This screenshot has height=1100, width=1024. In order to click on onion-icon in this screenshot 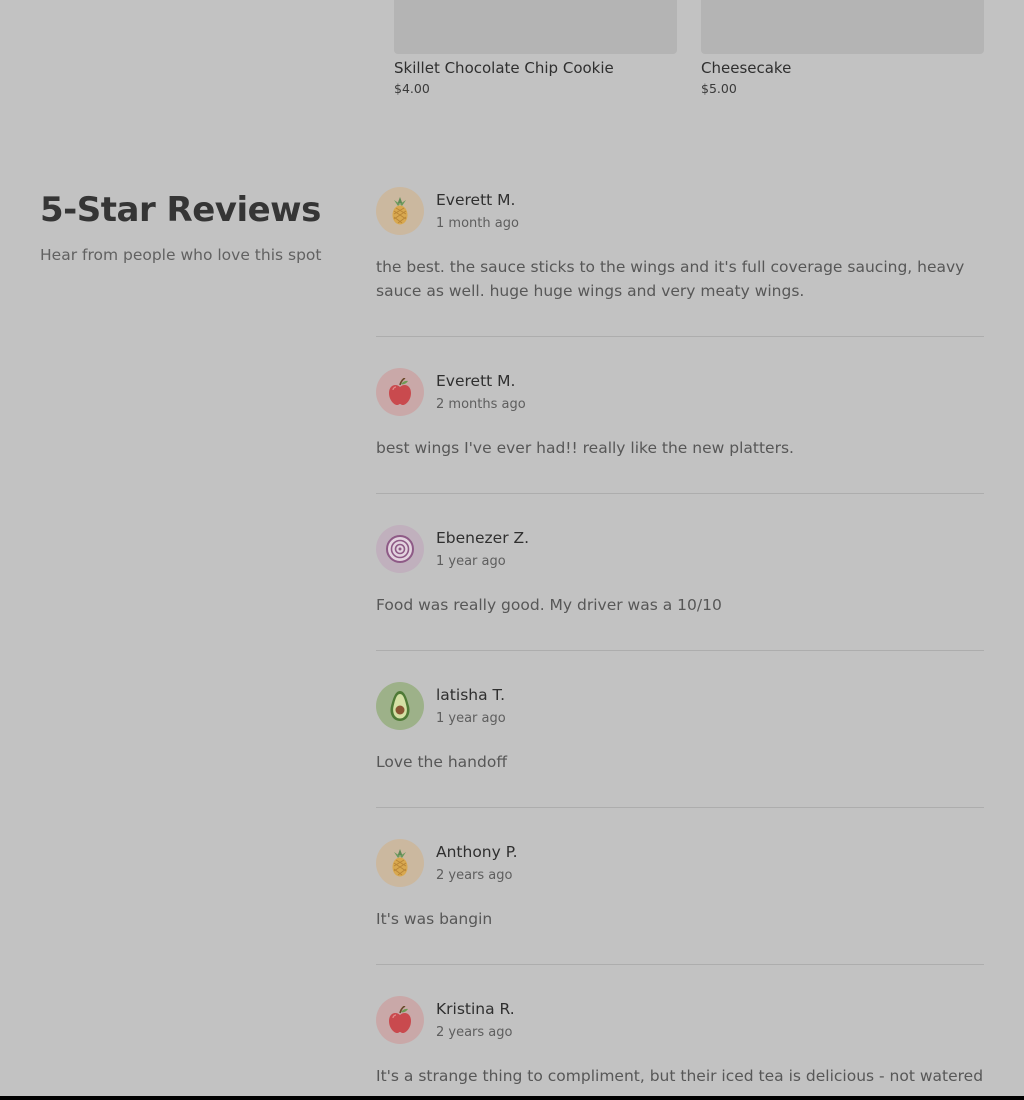, I will do `click(400, 549)`.